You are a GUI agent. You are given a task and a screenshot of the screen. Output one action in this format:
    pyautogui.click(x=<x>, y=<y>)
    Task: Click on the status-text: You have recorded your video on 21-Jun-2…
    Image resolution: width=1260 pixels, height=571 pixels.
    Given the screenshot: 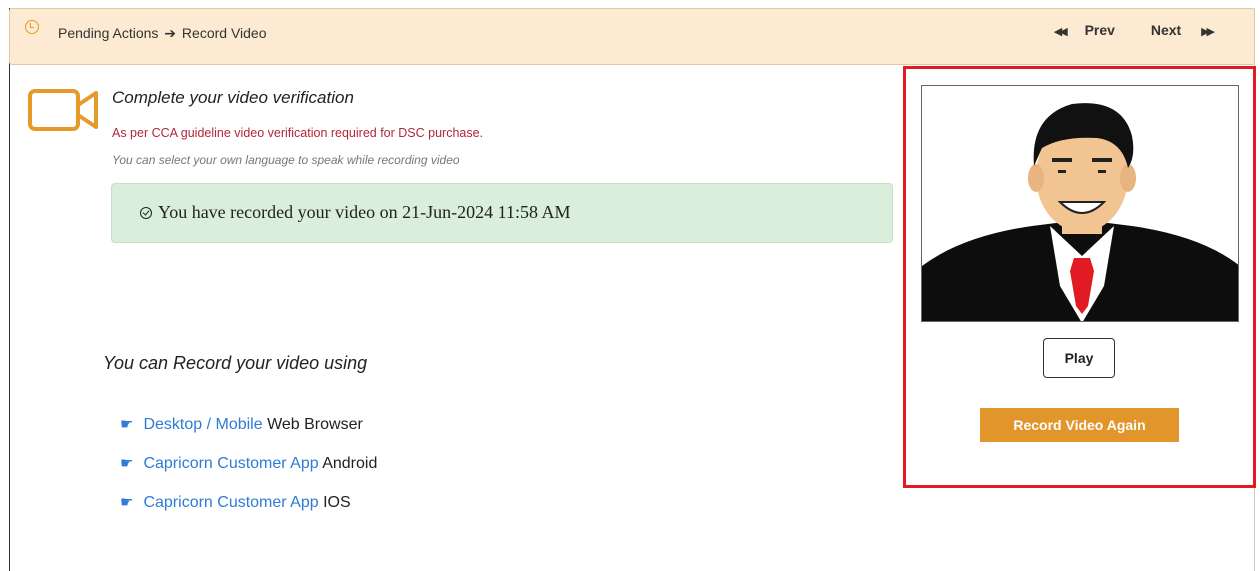 What is the action you would take?
    pyautogui.click(x=364, y=212)
    